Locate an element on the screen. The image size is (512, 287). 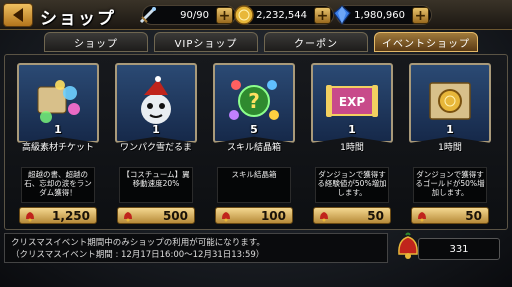
item-name: ワンパク雪だるま is located at coordinates (155, 148).